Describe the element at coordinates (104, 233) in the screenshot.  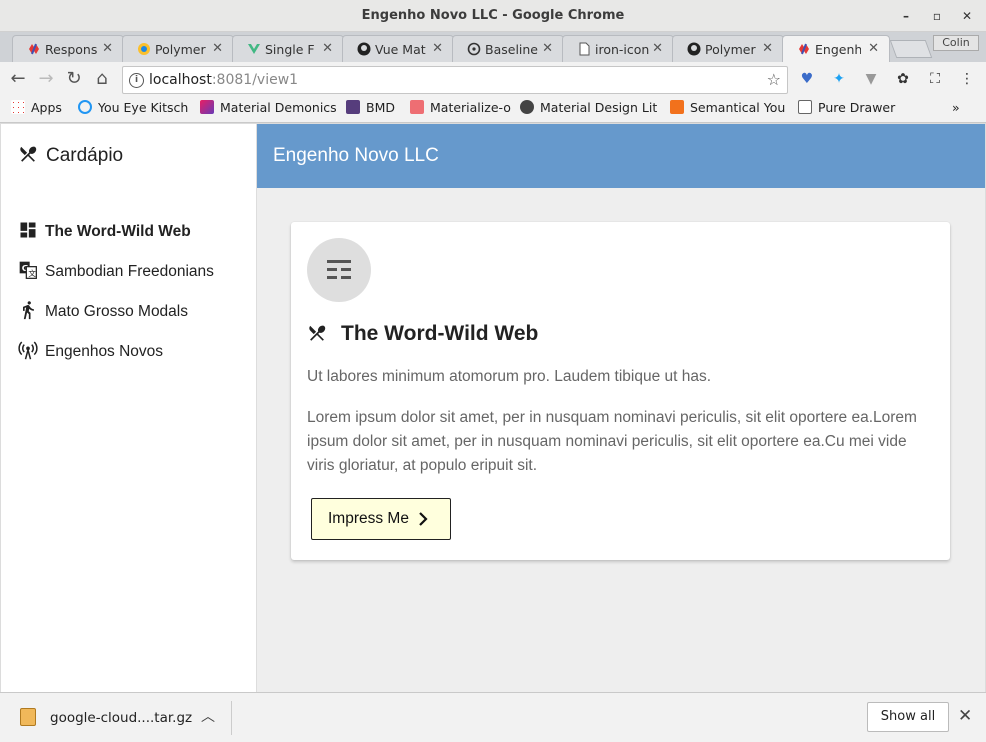
I see `nav-item-word-wild-web: The Word-Wild Web` at that location.